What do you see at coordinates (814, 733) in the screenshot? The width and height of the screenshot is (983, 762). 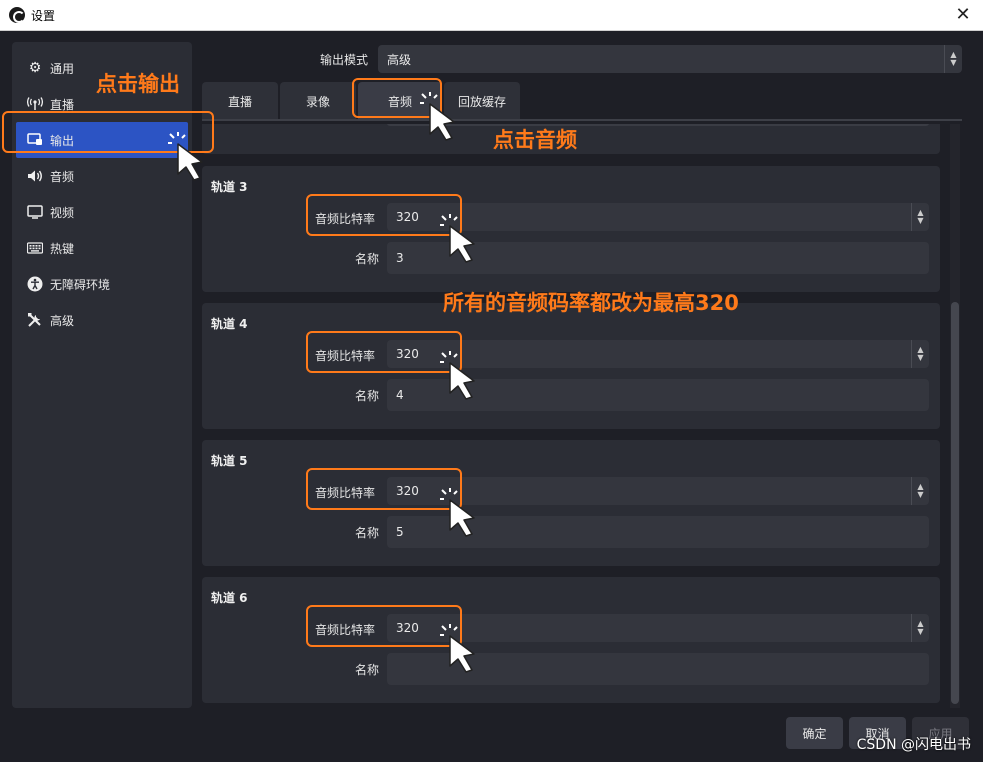 I see `ok-button: 确定` at bounding box center [814, 733].